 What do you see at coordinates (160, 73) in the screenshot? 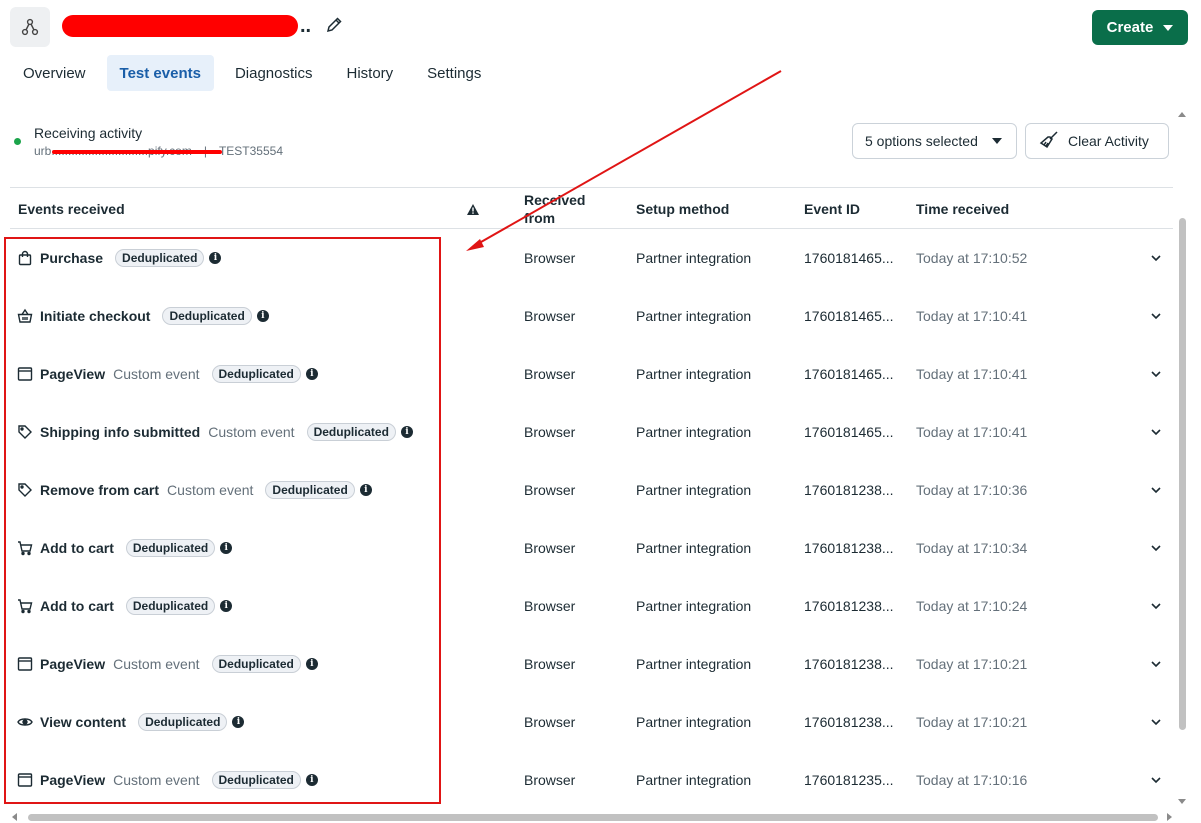
I see `tab-test-events: Test events` at bounding box center [160, 73].